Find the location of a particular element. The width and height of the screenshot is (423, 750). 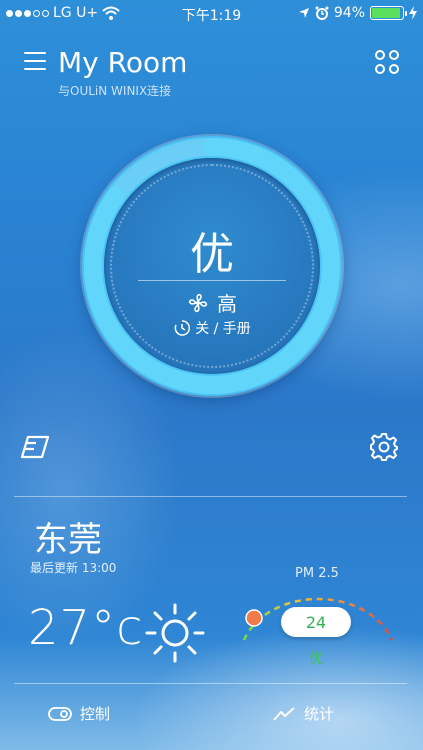

sunny-icon is located at coordinates (175, 633).